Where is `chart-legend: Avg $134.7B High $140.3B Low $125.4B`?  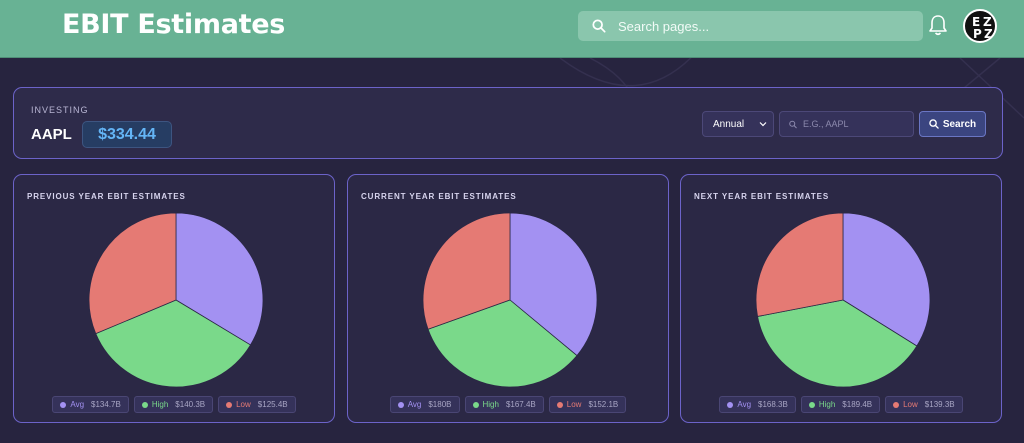 chart-legend: Avg $134.7B High $140.3B Low $125.4B is located at coordinates (174, 404).